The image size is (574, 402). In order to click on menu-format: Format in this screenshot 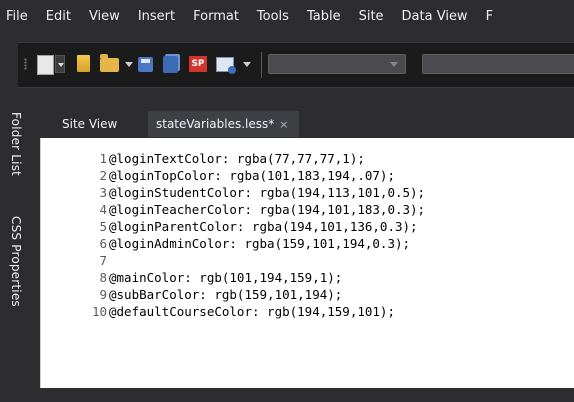, I will do `click(216, 17)`.